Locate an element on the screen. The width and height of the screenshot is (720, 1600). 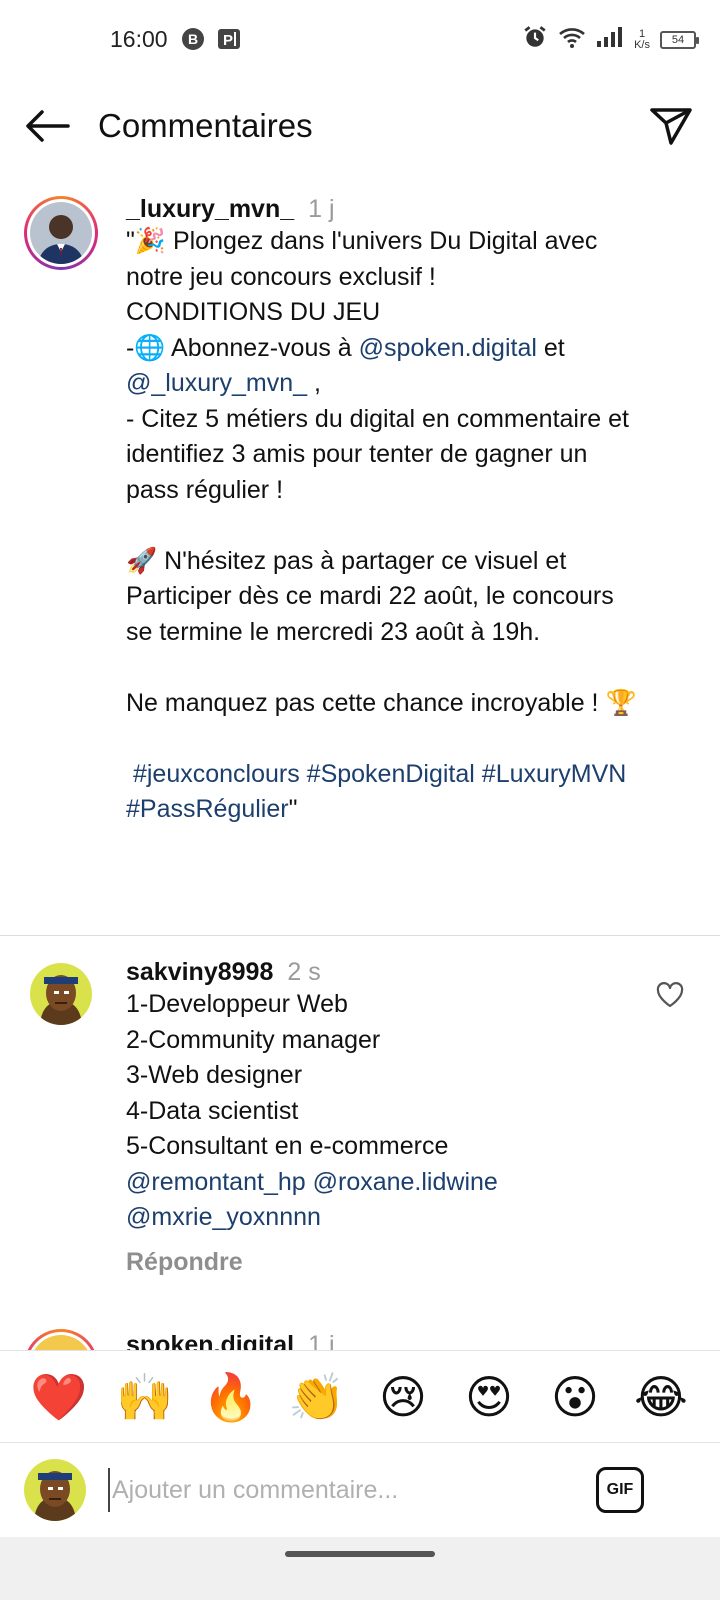
commenter-avatar is located at coordinates (61, 994).